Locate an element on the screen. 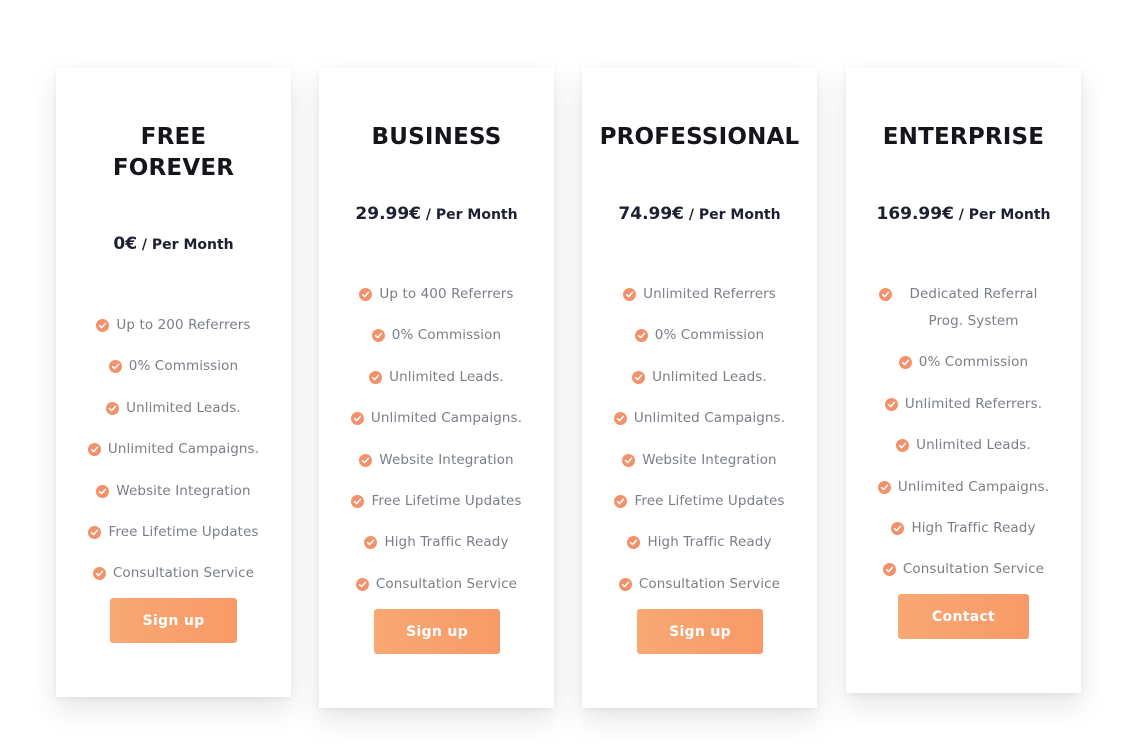 Image resolution: width=1136 pixels, height=751 pixels. price-amount: 169.99€ is located at coordinates (915, 214).